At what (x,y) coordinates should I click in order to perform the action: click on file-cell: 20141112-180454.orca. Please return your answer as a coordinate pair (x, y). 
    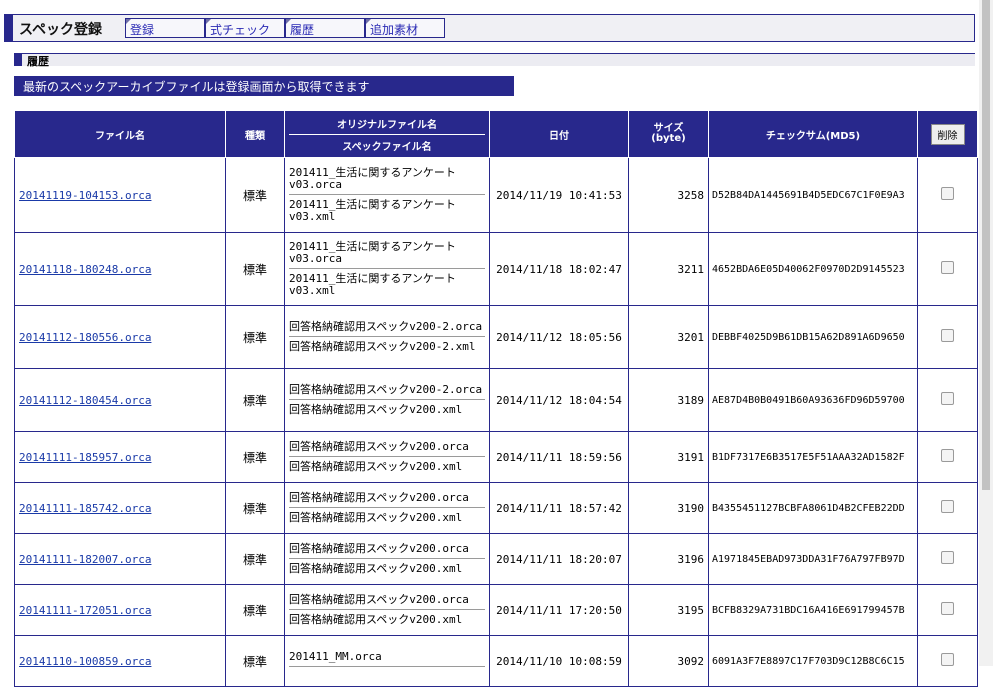
    Looking at the image, I should click on (120, 400).